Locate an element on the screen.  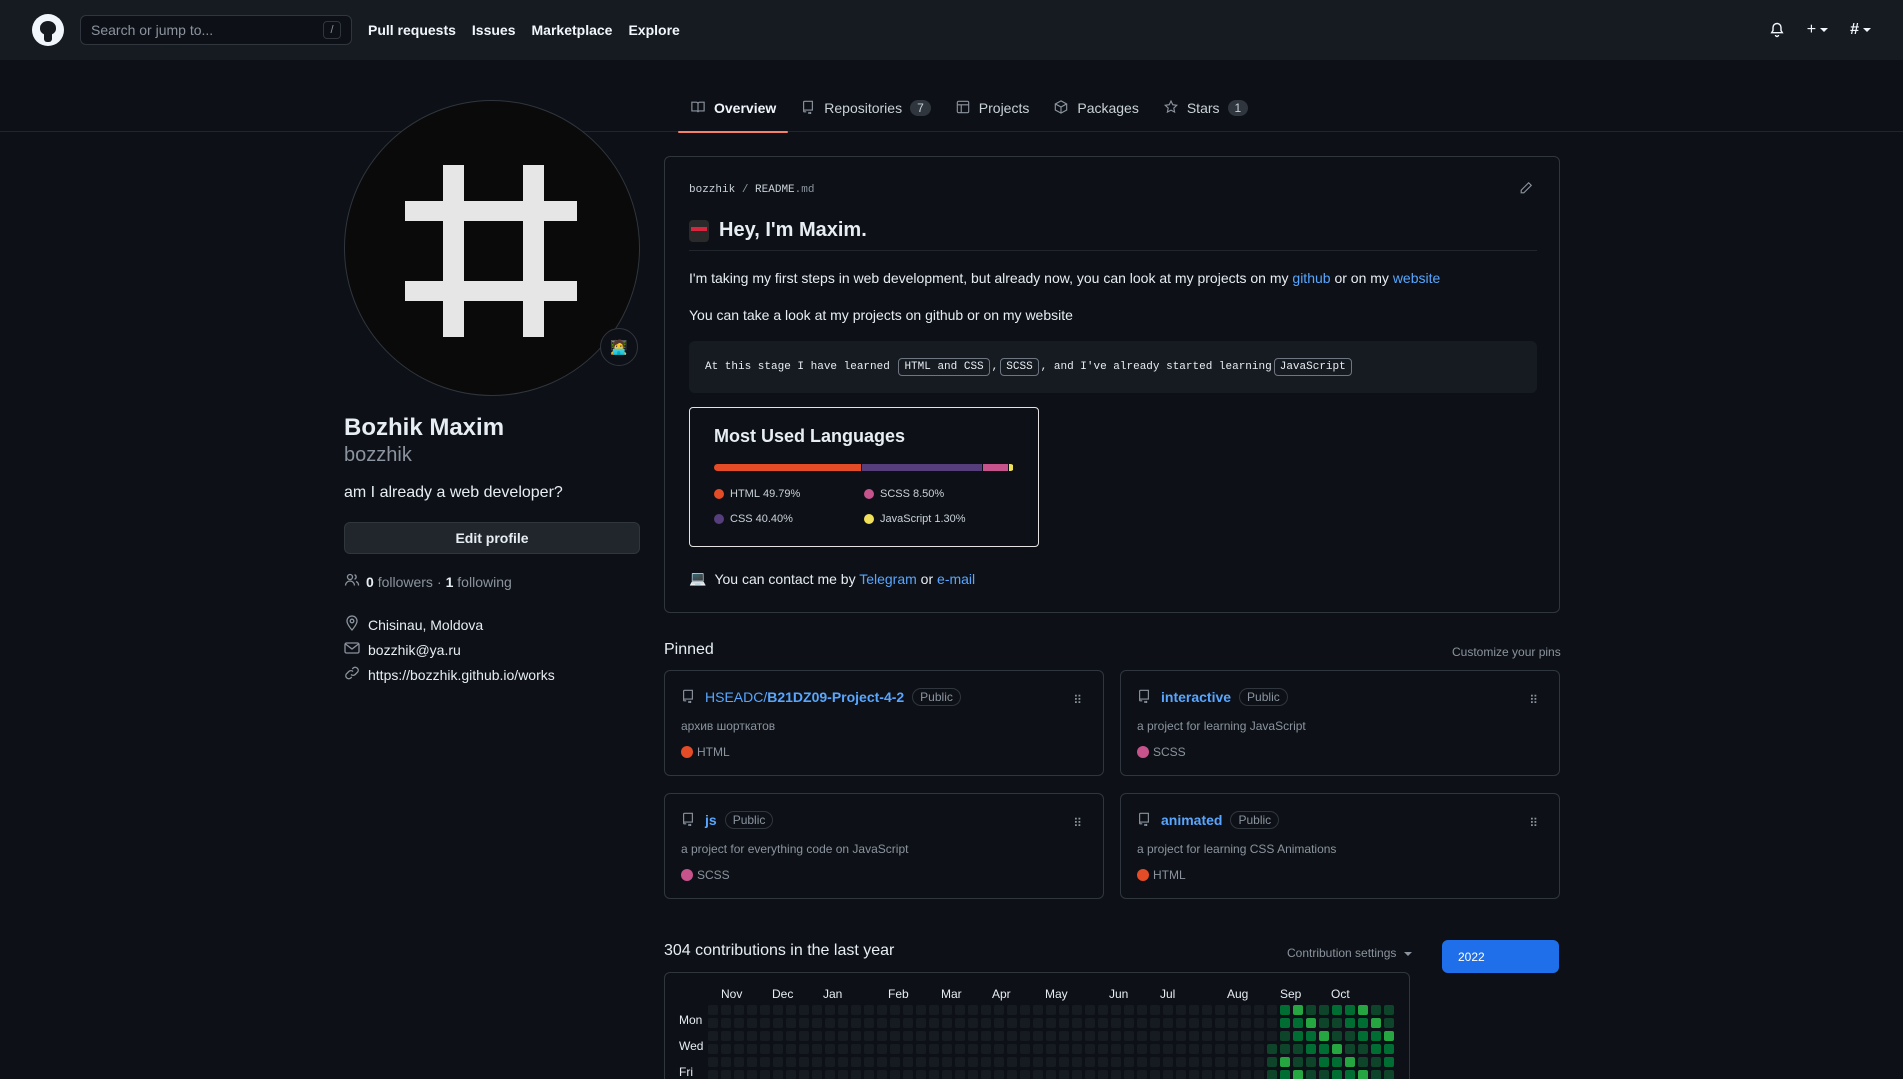
followers-link: 0 followers is located at coordinates (399, 582).